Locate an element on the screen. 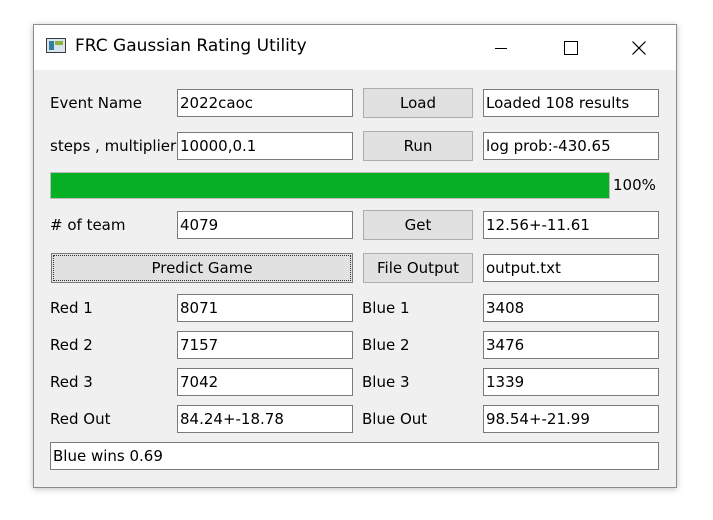  red3-field: 7042 is located at coordinates (265, 382).